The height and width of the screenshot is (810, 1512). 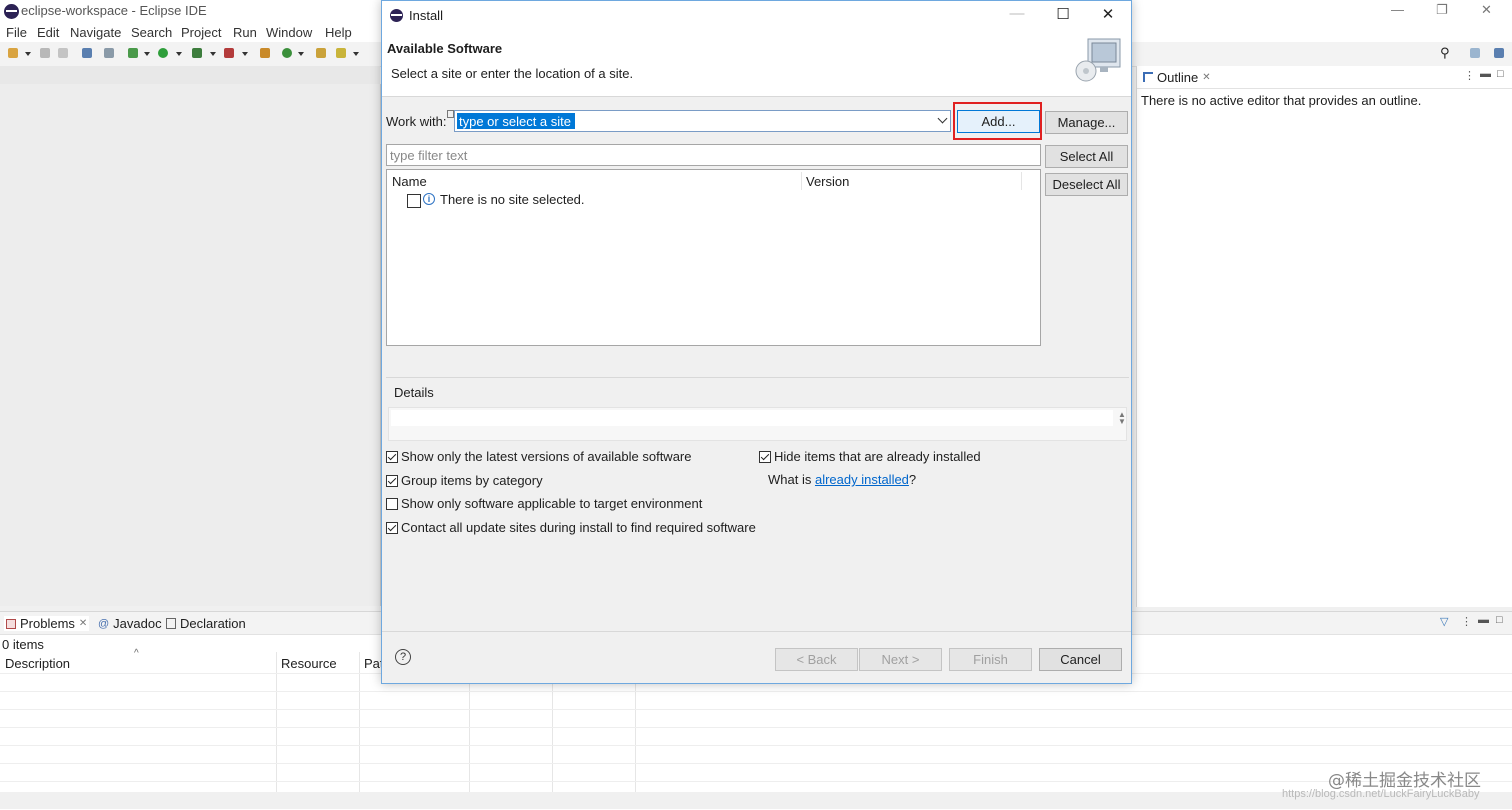 I want to click on column-description: Description, so click(x=37, y=663).